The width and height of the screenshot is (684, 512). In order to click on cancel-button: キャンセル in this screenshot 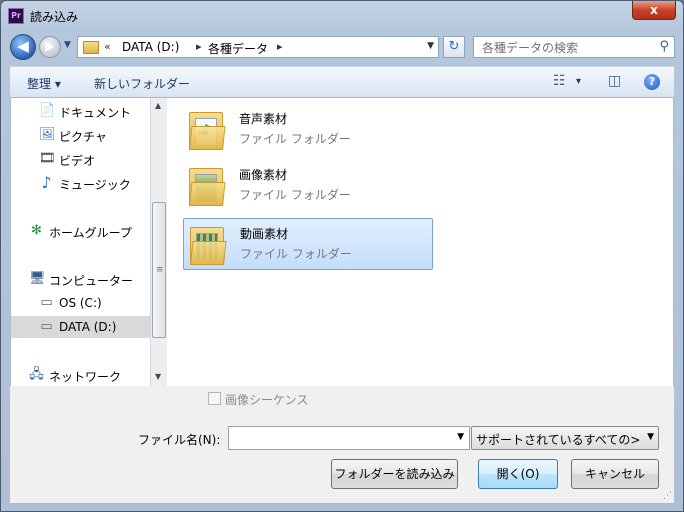, I will do `click(615, 474)`.